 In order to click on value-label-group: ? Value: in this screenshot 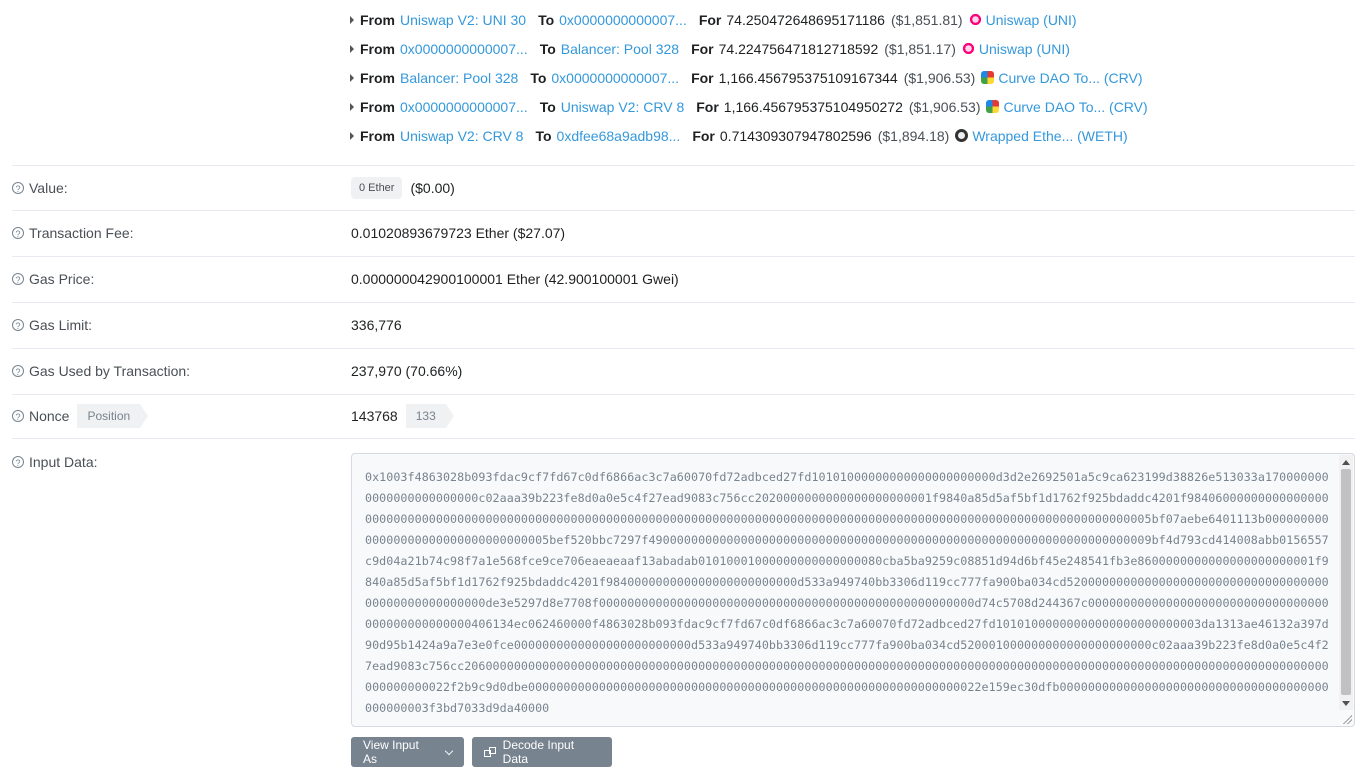, I will do `click(40, 188)`.